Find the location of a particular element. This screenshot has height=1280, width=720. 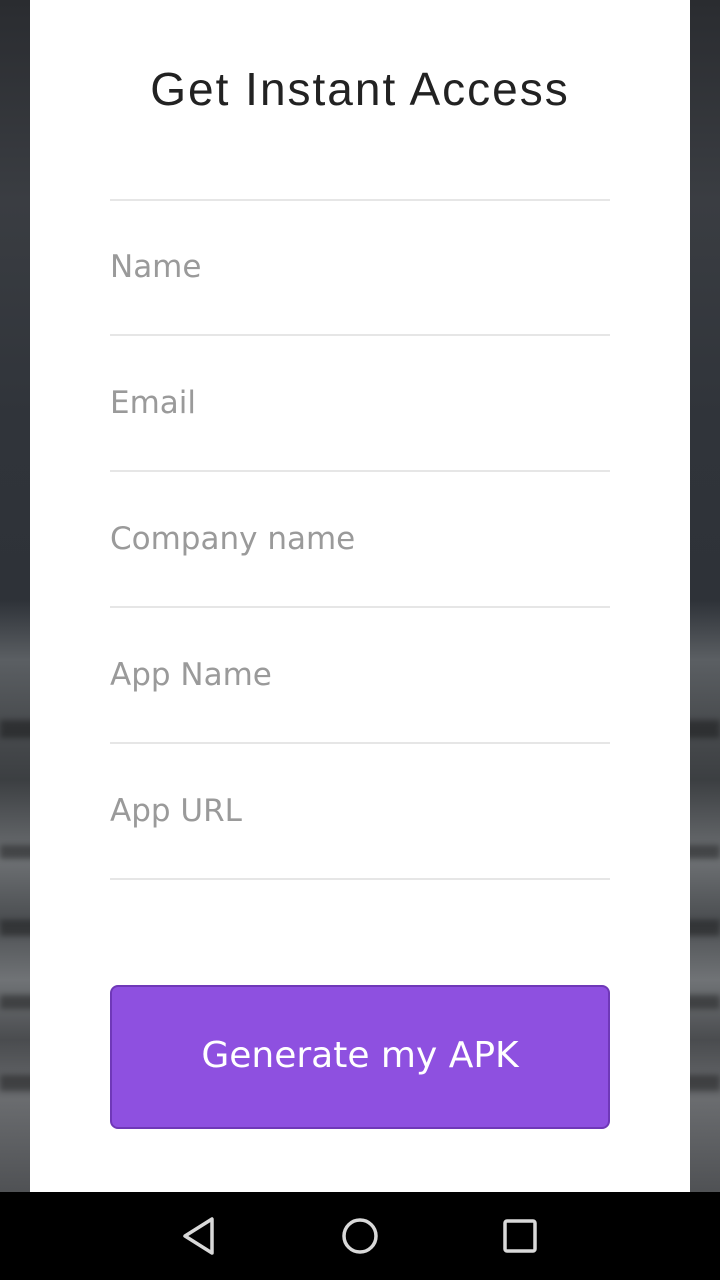

app-url-field is located at coordinates (360, 813).